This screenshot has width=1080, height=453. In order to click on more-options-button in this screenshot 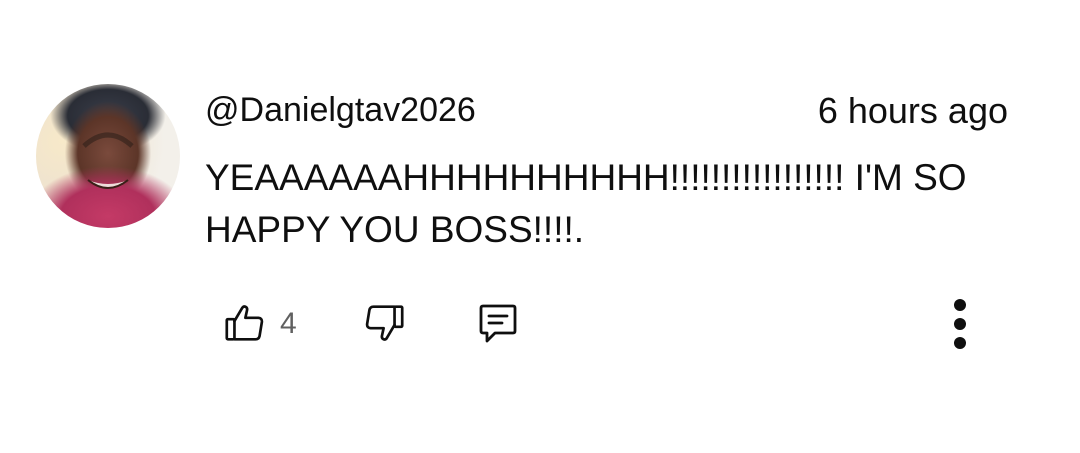, I will do `click(960, 325)`.